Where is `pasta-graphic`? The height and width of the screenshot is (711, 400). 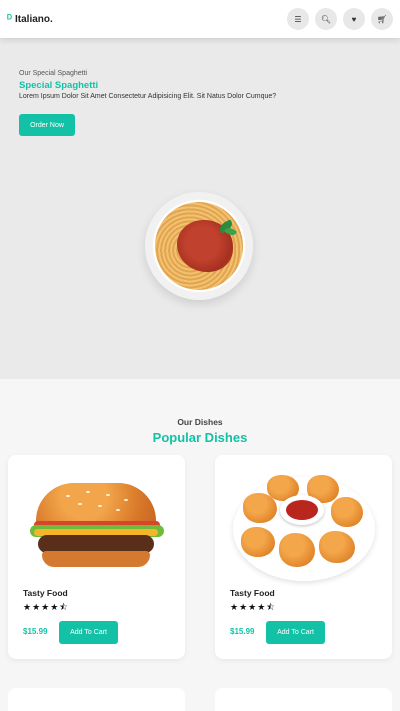 pasta-graphic is located at coordinates (199, 246).